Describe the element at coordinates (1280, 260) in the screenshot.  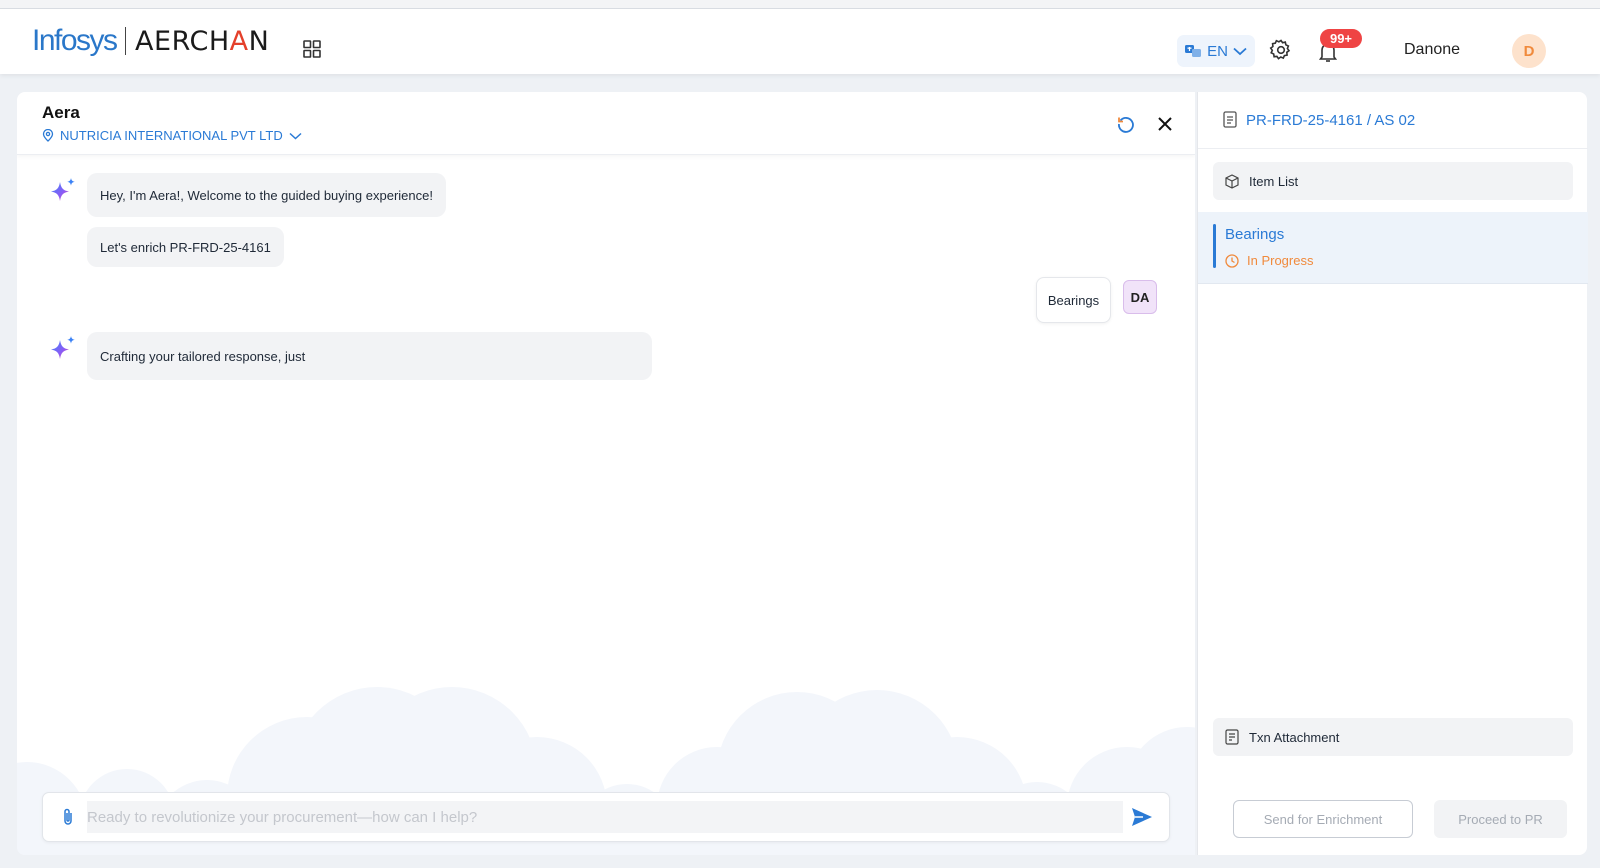
I see `item-status-text: In Progress` at that location.